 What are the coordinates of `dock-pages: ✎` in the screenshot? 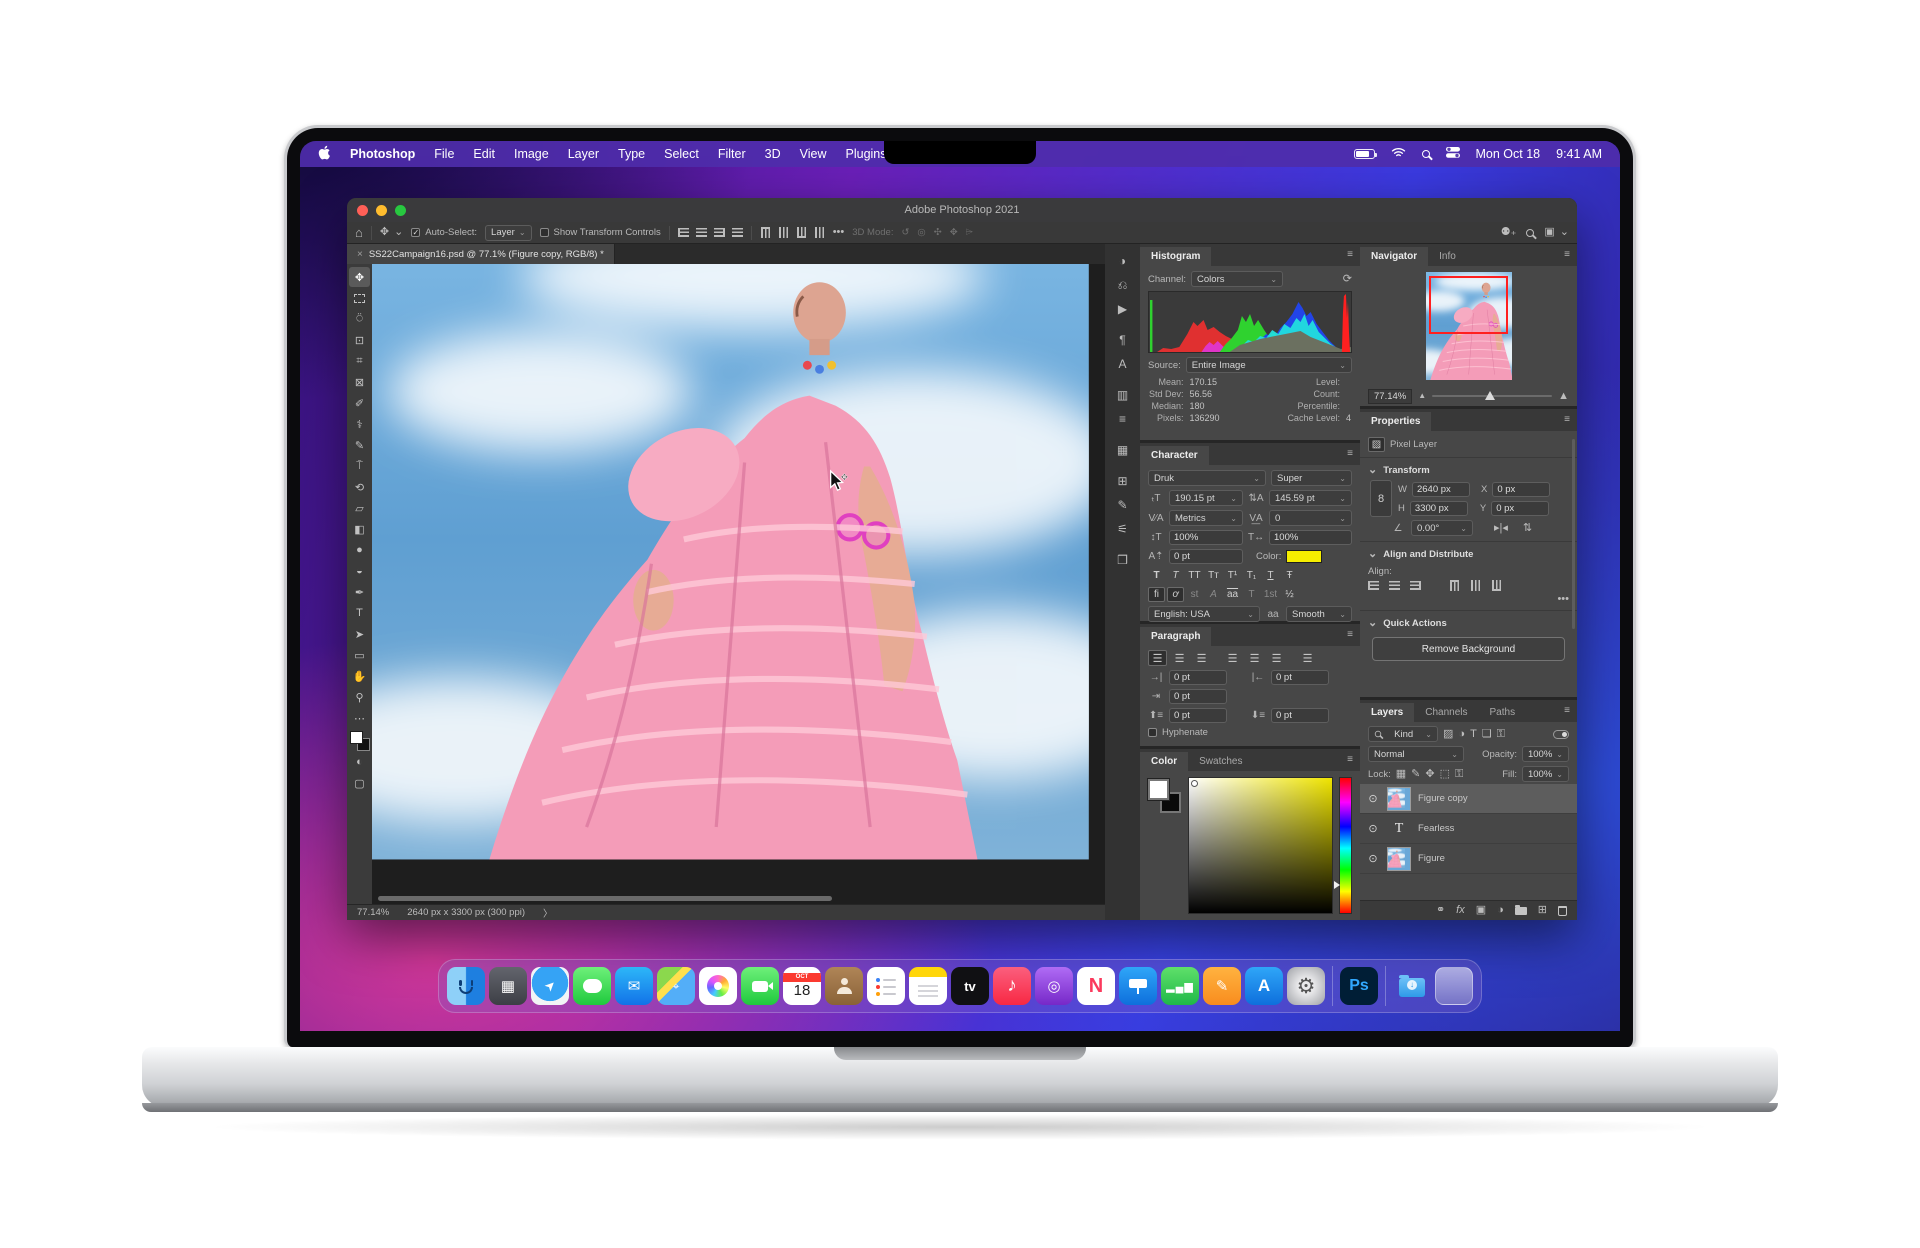 It's located at (1222, 986).